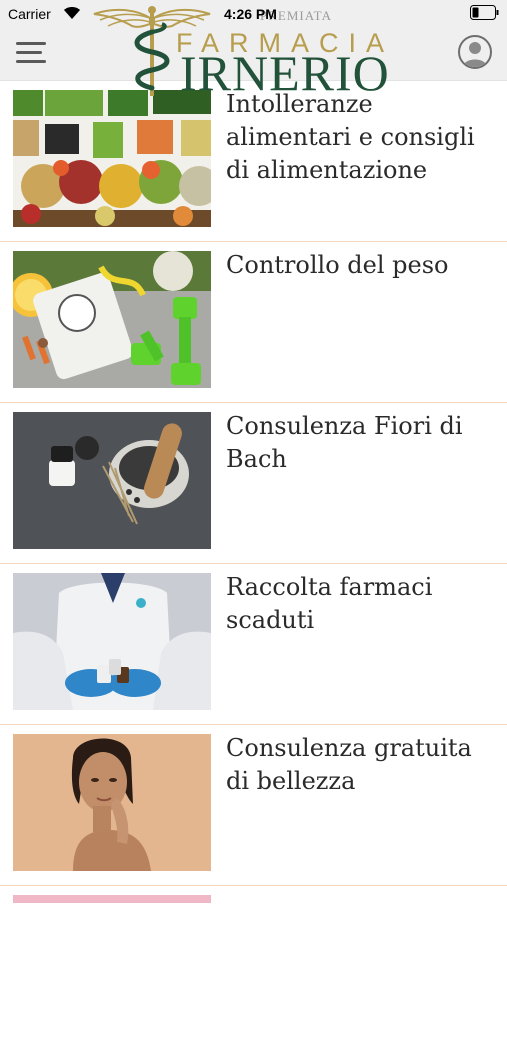  I want to click on user-profile-icon, so click(475, 52).